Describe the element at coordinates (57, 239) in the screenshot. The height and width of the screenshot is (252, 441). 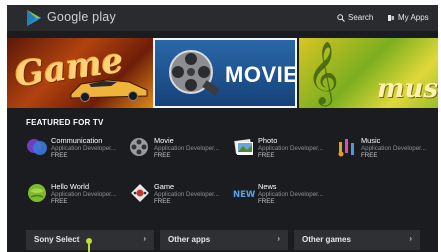
I see `bottom-item-label: Sony Select` at that location.